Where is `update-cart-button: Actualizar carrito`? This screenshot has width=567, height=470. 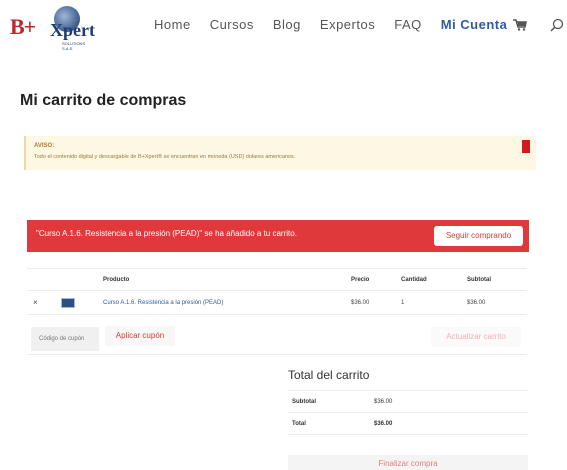 update-cart-button: Actualizar carrito is located at coordinates (476, 337).